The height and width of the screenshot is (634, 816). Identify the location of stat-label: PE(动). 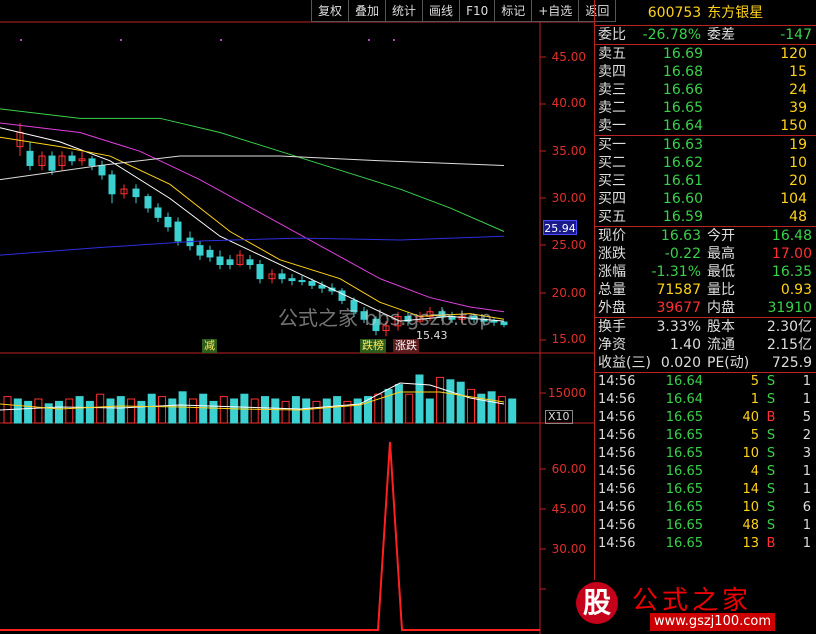
(728, 363).